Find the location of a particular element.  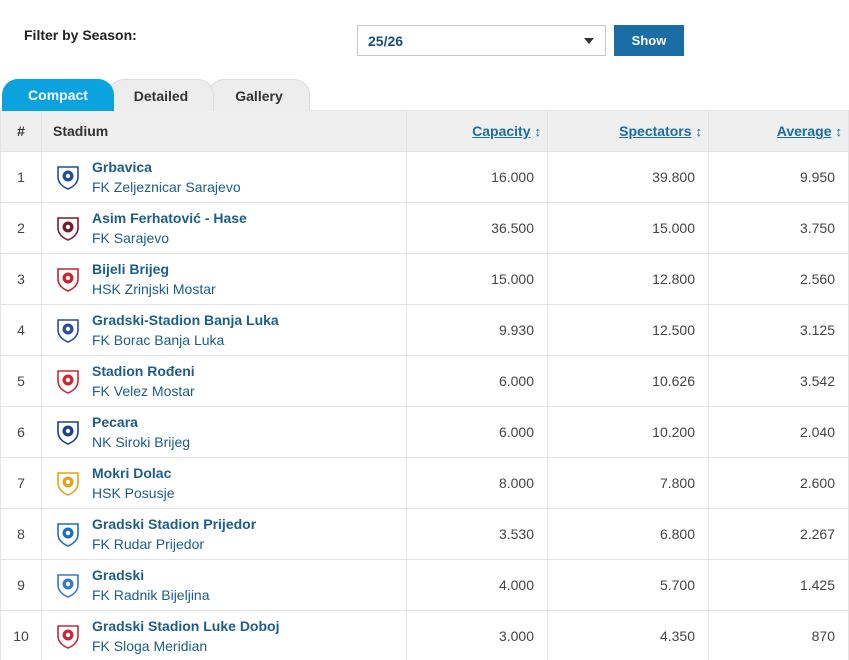

stadium-cell: Asim Ferhatović - Hase FK Sarajevo is located at coordinates (224, 228).